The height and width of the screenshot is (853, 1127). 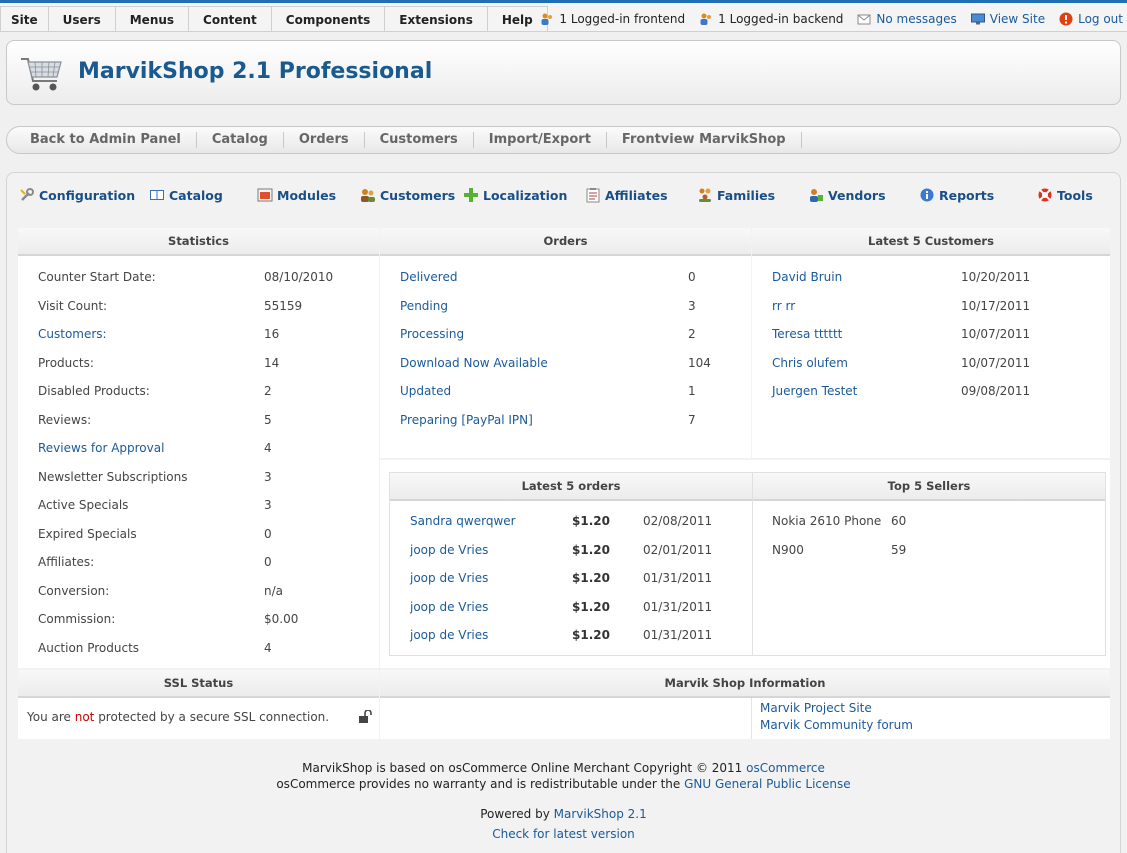 What do you see at coordinates (785, 768) in the screenshot?
I see `oscommerce-link: osCommerce` at bounding box center [785, 768].